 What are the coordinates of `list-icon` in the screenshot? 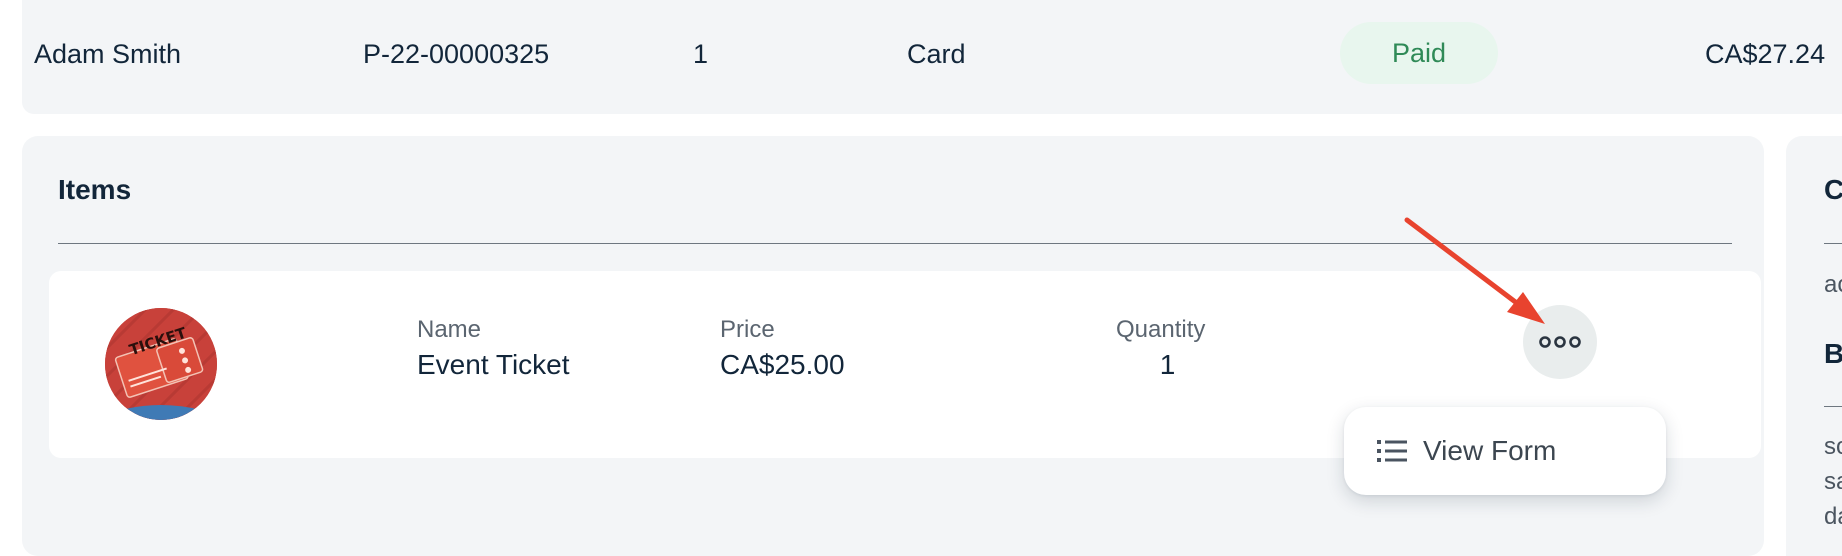 It's located at (1392, 451).